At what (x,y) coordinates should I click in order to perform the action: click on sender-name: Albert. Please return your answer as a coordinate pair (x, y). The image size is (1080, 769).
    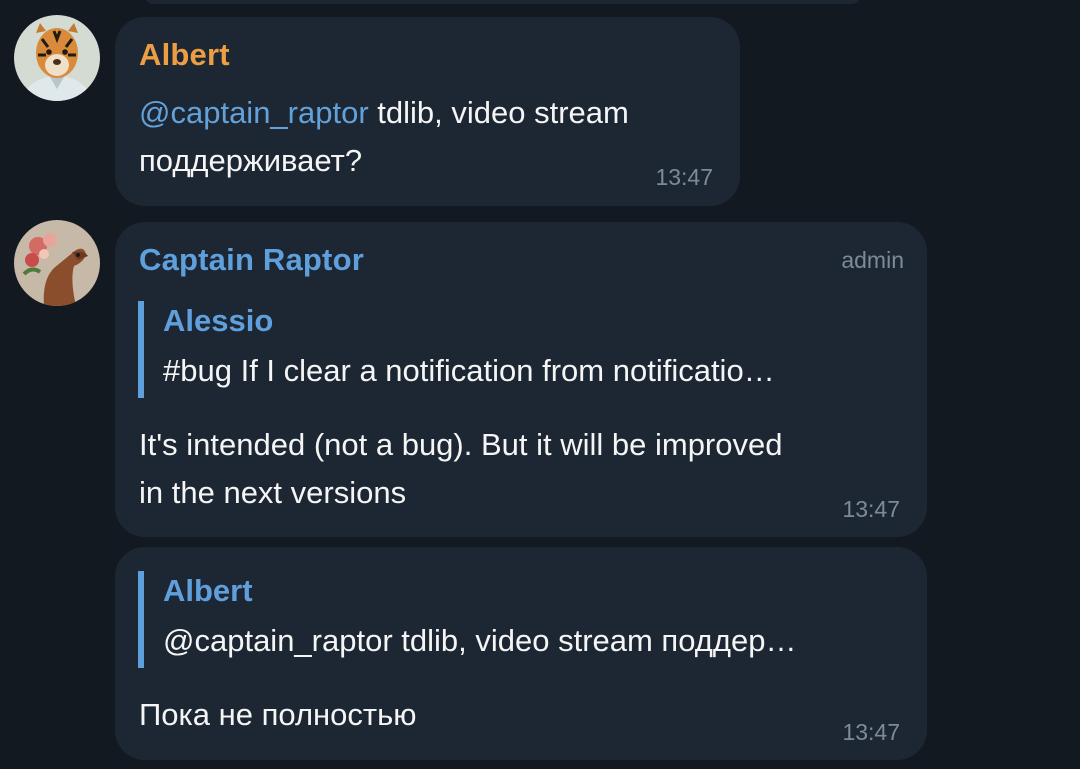
    Looking at the image, I should click on (184, 55).